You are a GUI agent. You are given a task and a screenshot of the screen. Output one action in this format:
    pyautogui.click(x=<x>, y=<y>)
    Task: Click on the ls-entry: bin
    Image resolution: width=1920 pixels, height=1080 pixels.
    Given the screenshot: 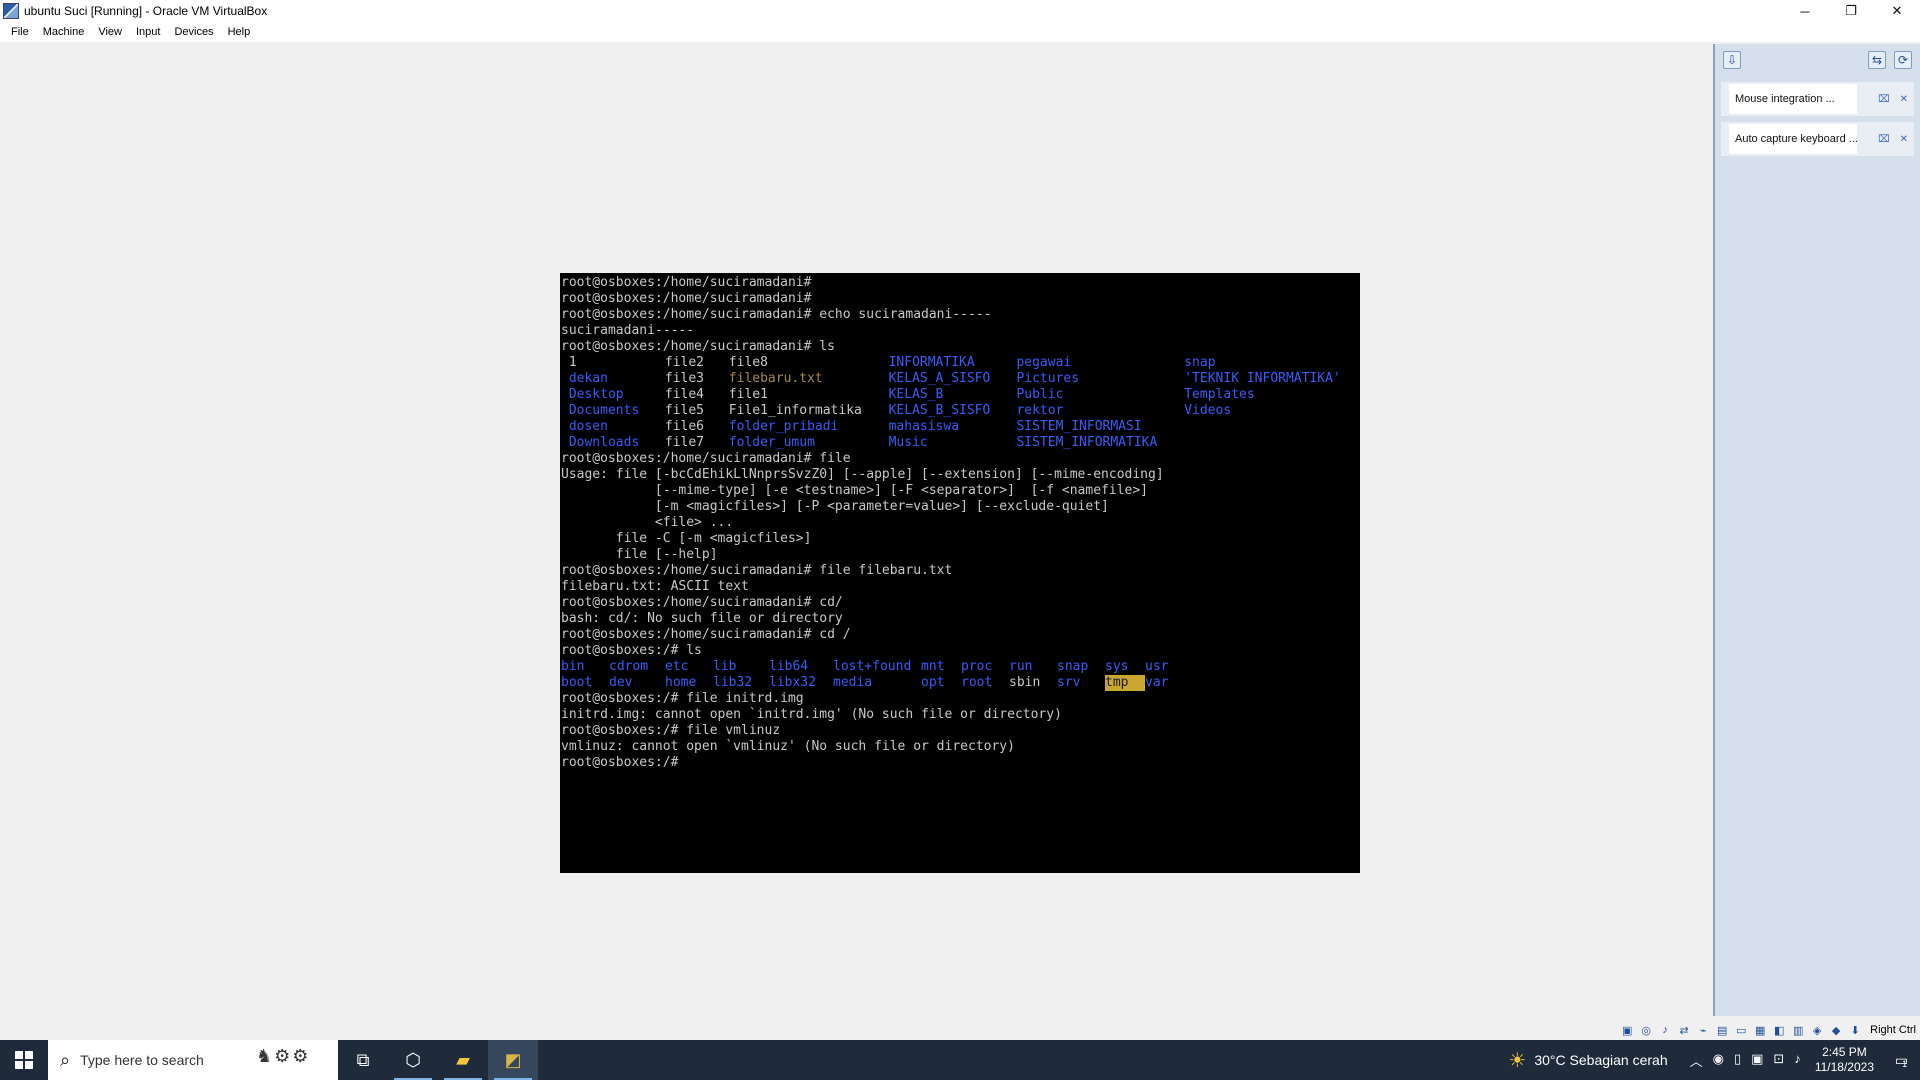 What is the action you would take?
    pyautogui.click(x=573, y=666)
    